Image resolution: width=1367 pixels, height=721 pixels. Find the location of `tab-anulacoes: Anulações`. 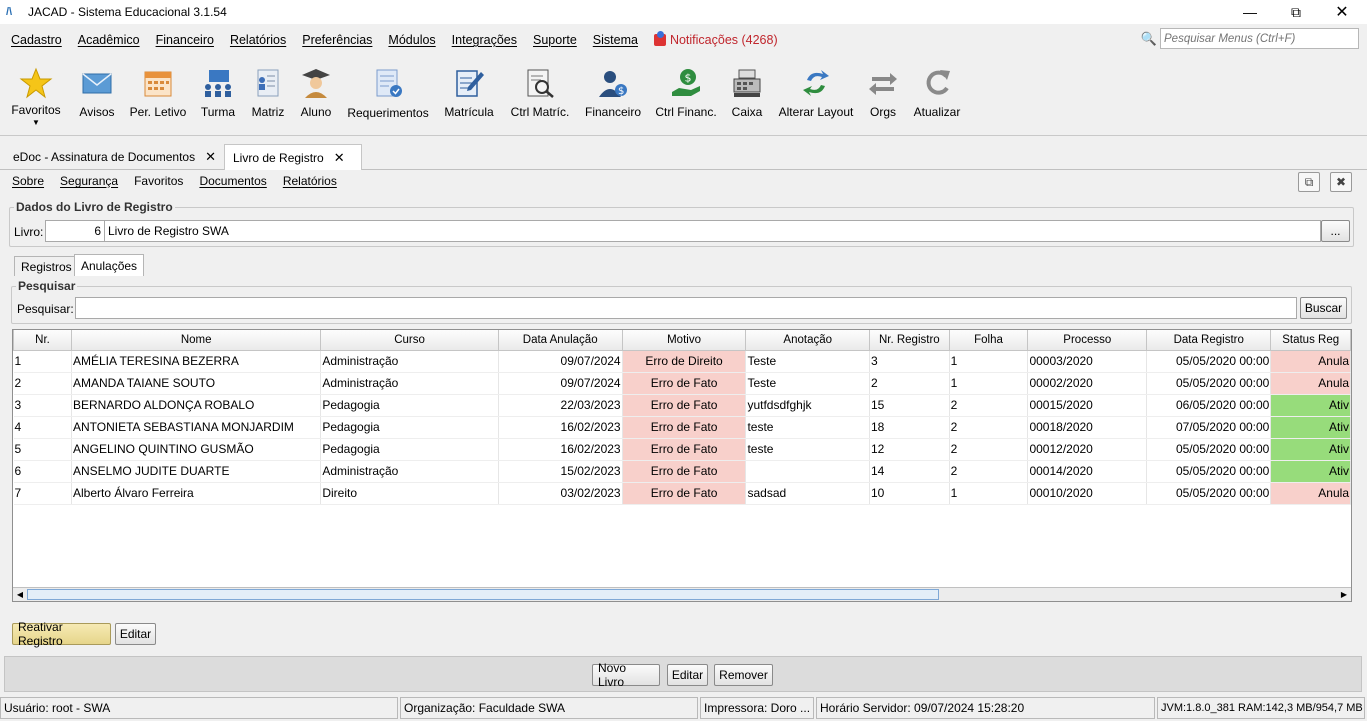

tab-anulacoes: Anulações is located at coordinates (109, 265).